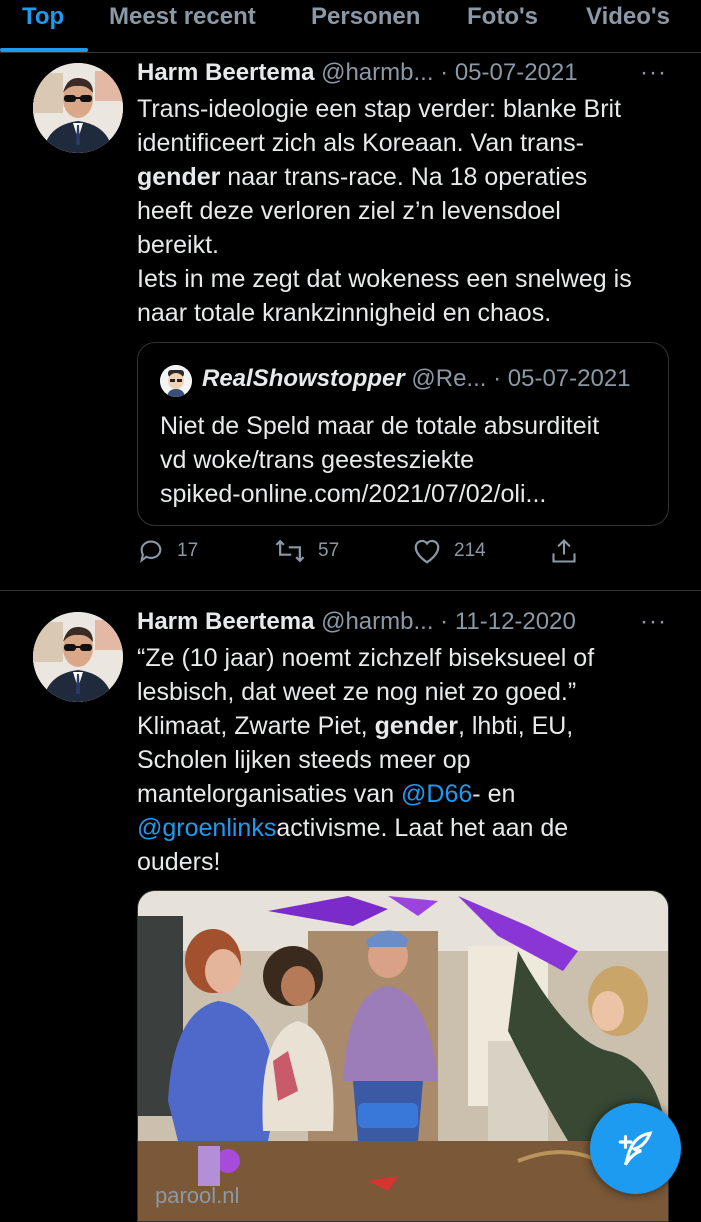  What do you see at coordinates (44, 50) in the screenshot?
I see `active-tab-indicator` at bounding box center [44, 50].